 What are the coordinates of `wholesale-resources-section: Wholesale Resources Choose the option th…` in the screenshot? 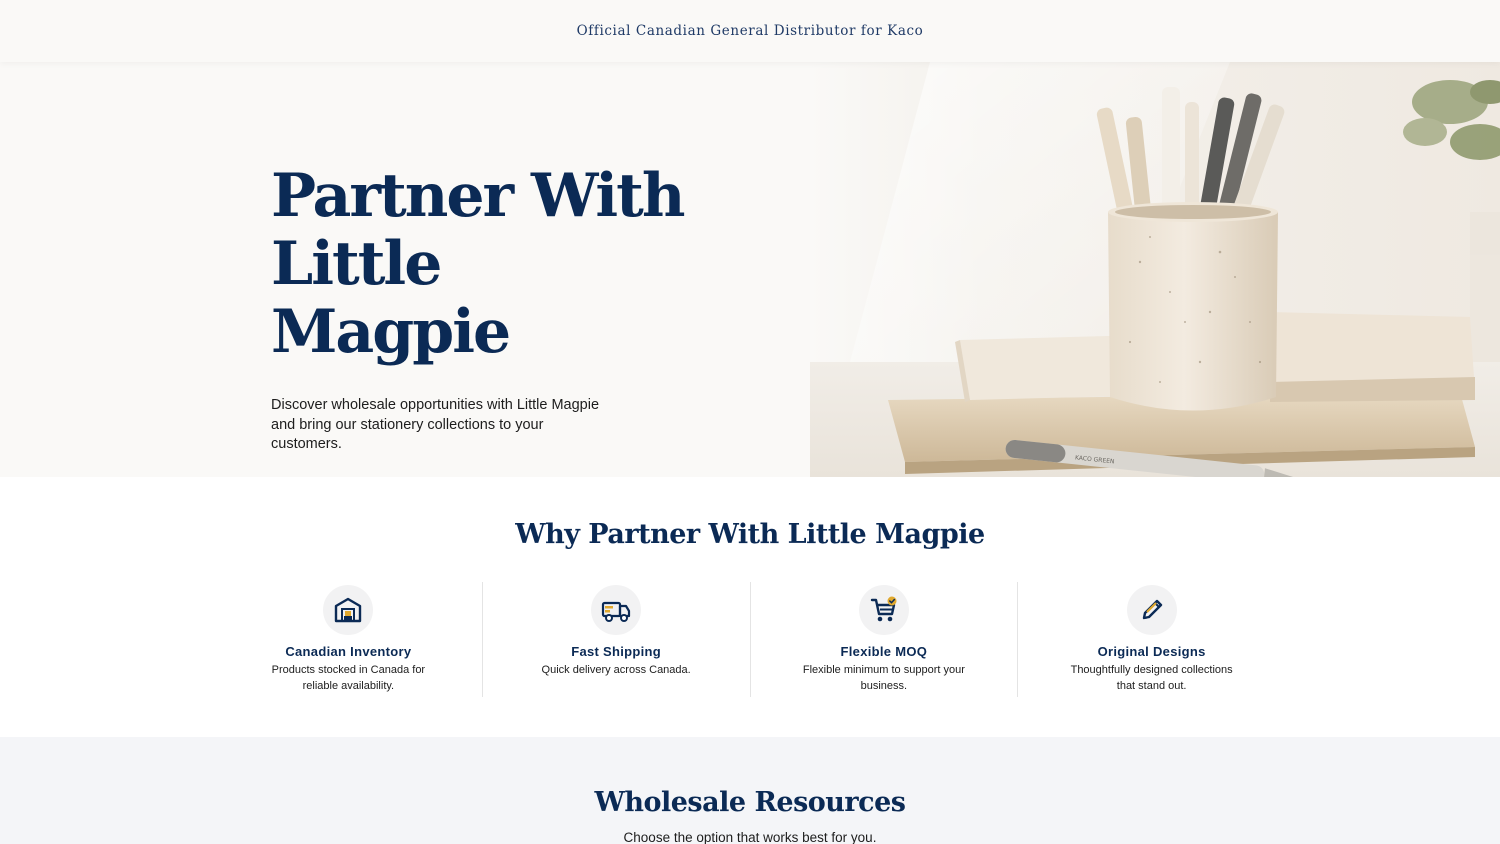 It's located at (750, 790).